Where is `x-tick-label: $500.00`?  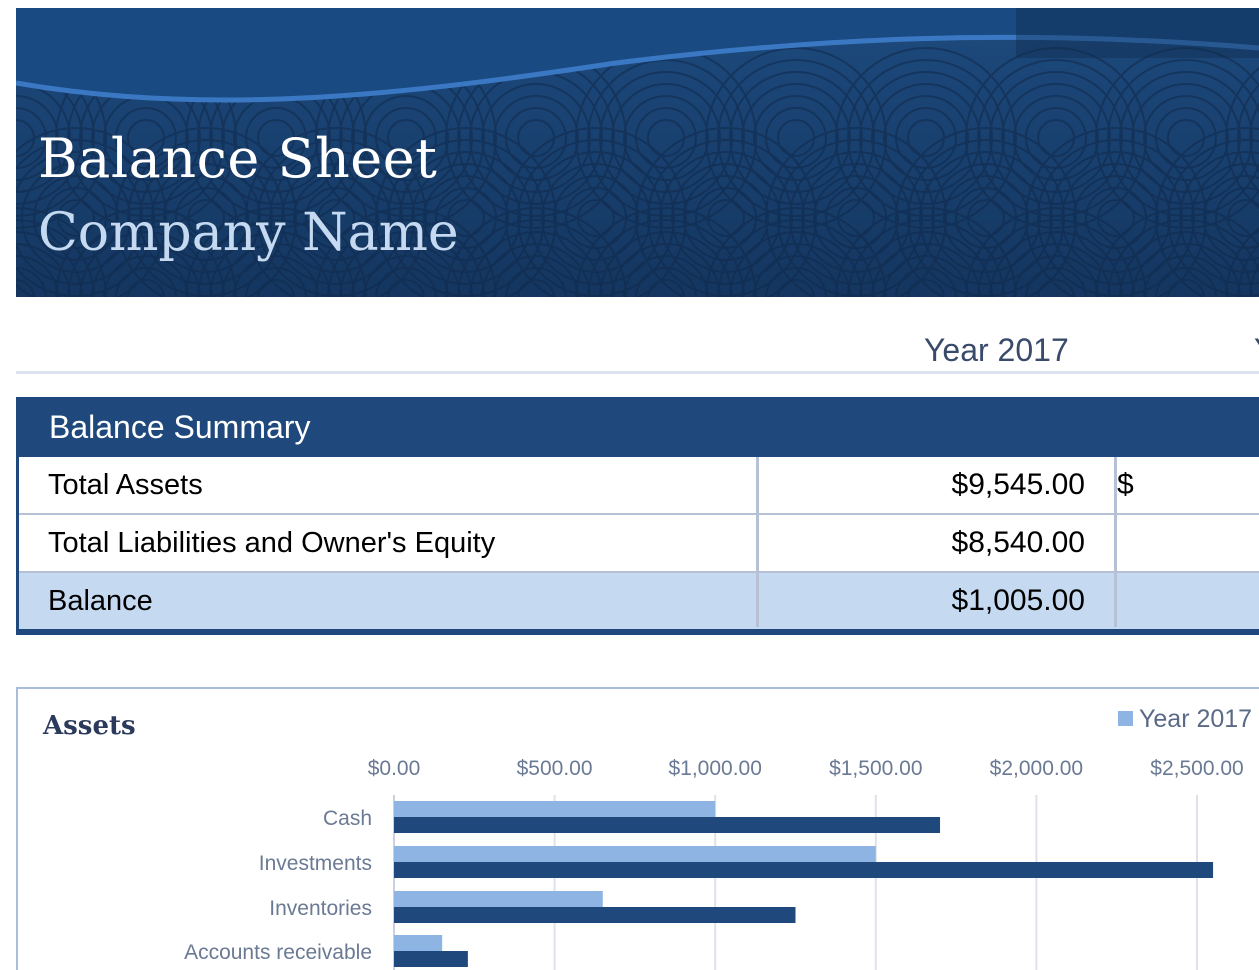 x-tick-label: $500.00 is located at coordinates (555, 768).